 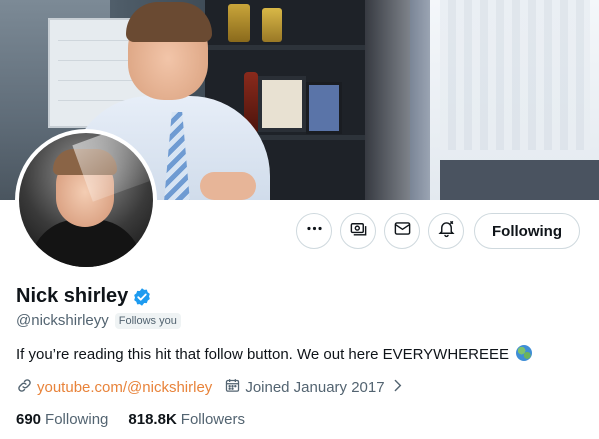 What do you see at coordinates (62, 320) in the screenshot?
I see `username-handle: @nickshirleyy` at bounding box center [62, 320].